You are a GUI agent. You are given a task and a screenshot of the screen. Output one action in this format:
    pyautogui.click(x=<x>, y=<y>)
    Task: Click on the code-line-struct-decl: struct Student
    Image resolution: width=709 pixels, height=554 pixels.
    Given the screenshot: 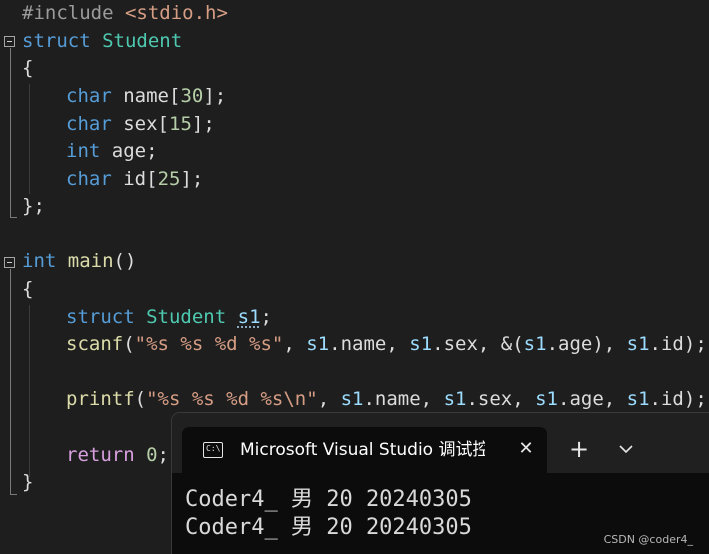 What is the action you would take?
    pyautogui.click(x=102, y=41)
    